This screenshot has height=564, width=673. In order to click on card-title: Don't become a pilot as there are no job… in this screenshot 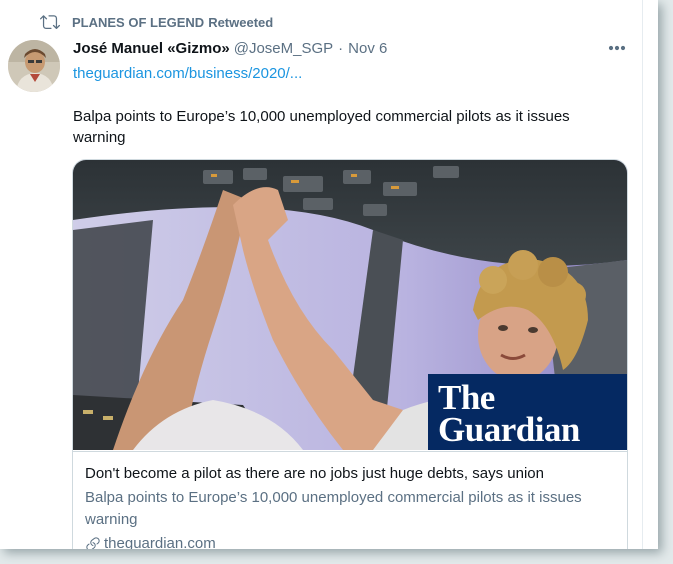, I will do `click(350, 474)`.